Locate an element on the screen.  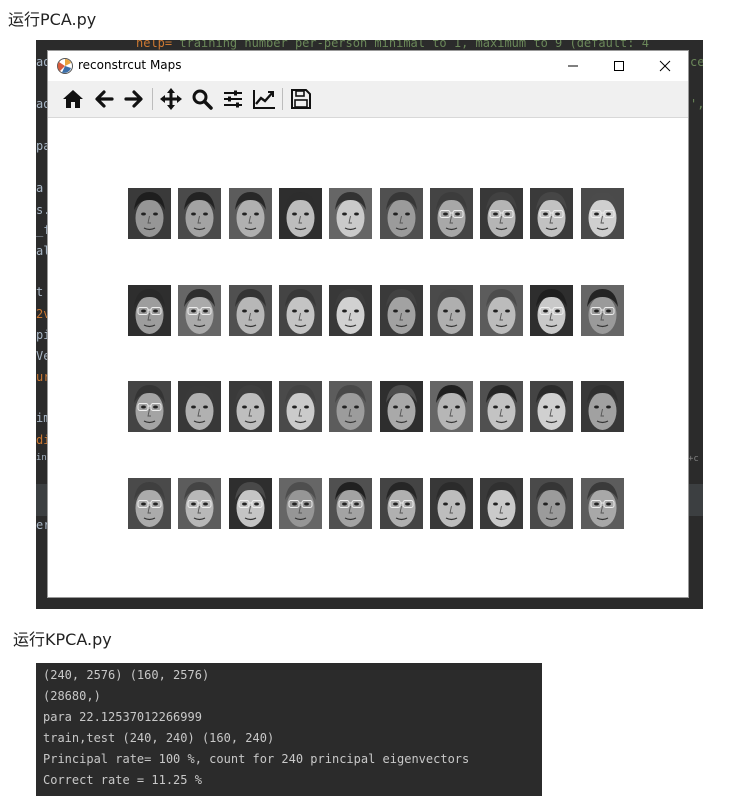
arrow-right-icon is located at coordinates (133, 99).